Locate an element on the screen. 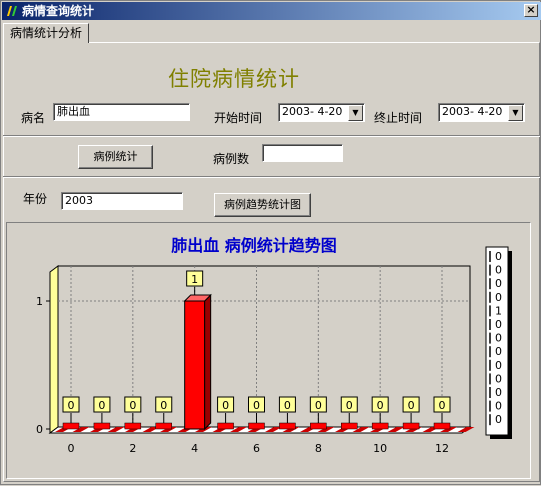 Image resolution: width=541 pixels, height=486 pixels. y-tick-label: 1 is located at coordinates (39, 301).